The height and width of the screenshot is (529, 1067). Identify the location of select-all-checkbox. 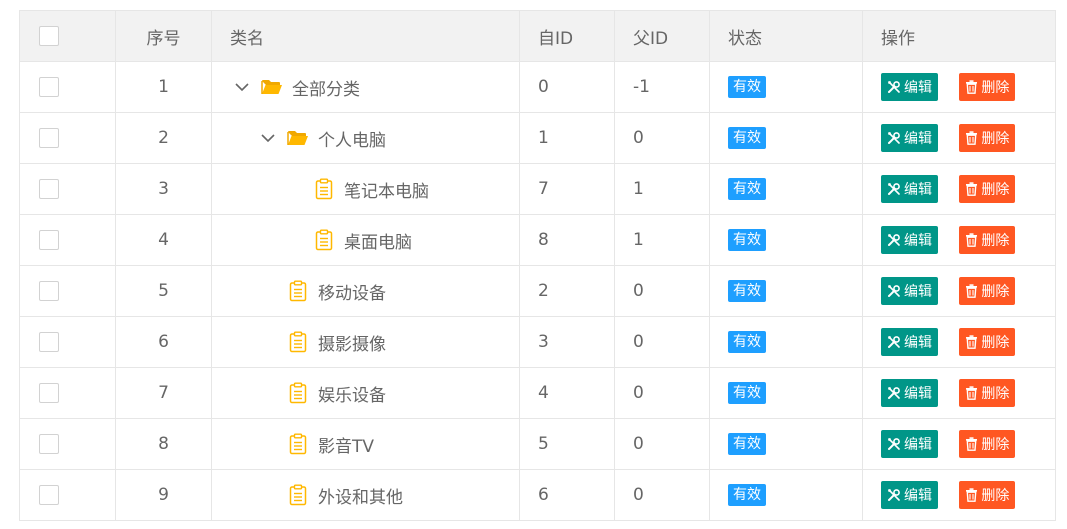
(49, 36).